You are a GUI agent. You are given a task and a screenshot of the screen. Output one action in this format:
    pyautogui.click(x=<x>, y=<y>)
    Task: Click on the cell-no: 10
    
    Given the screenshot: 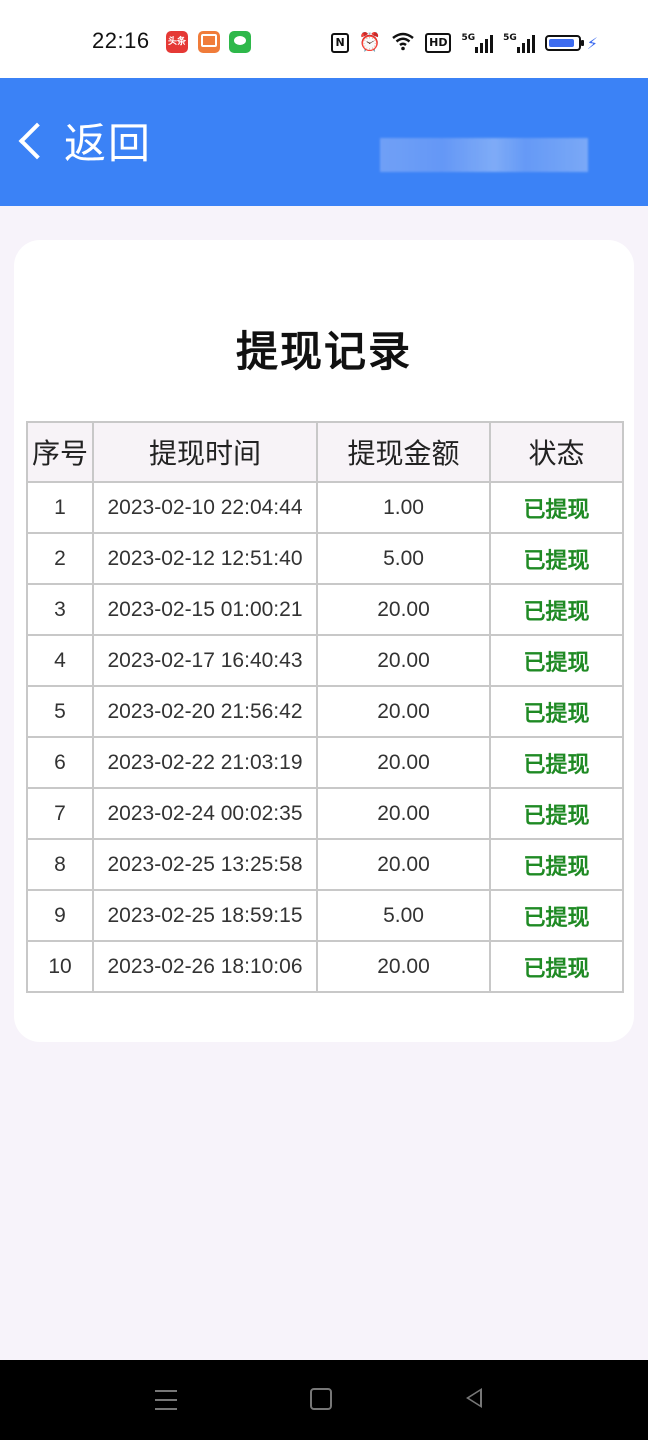 What is the action you would take?
    pyautogui.click(x=60, y=966)
    